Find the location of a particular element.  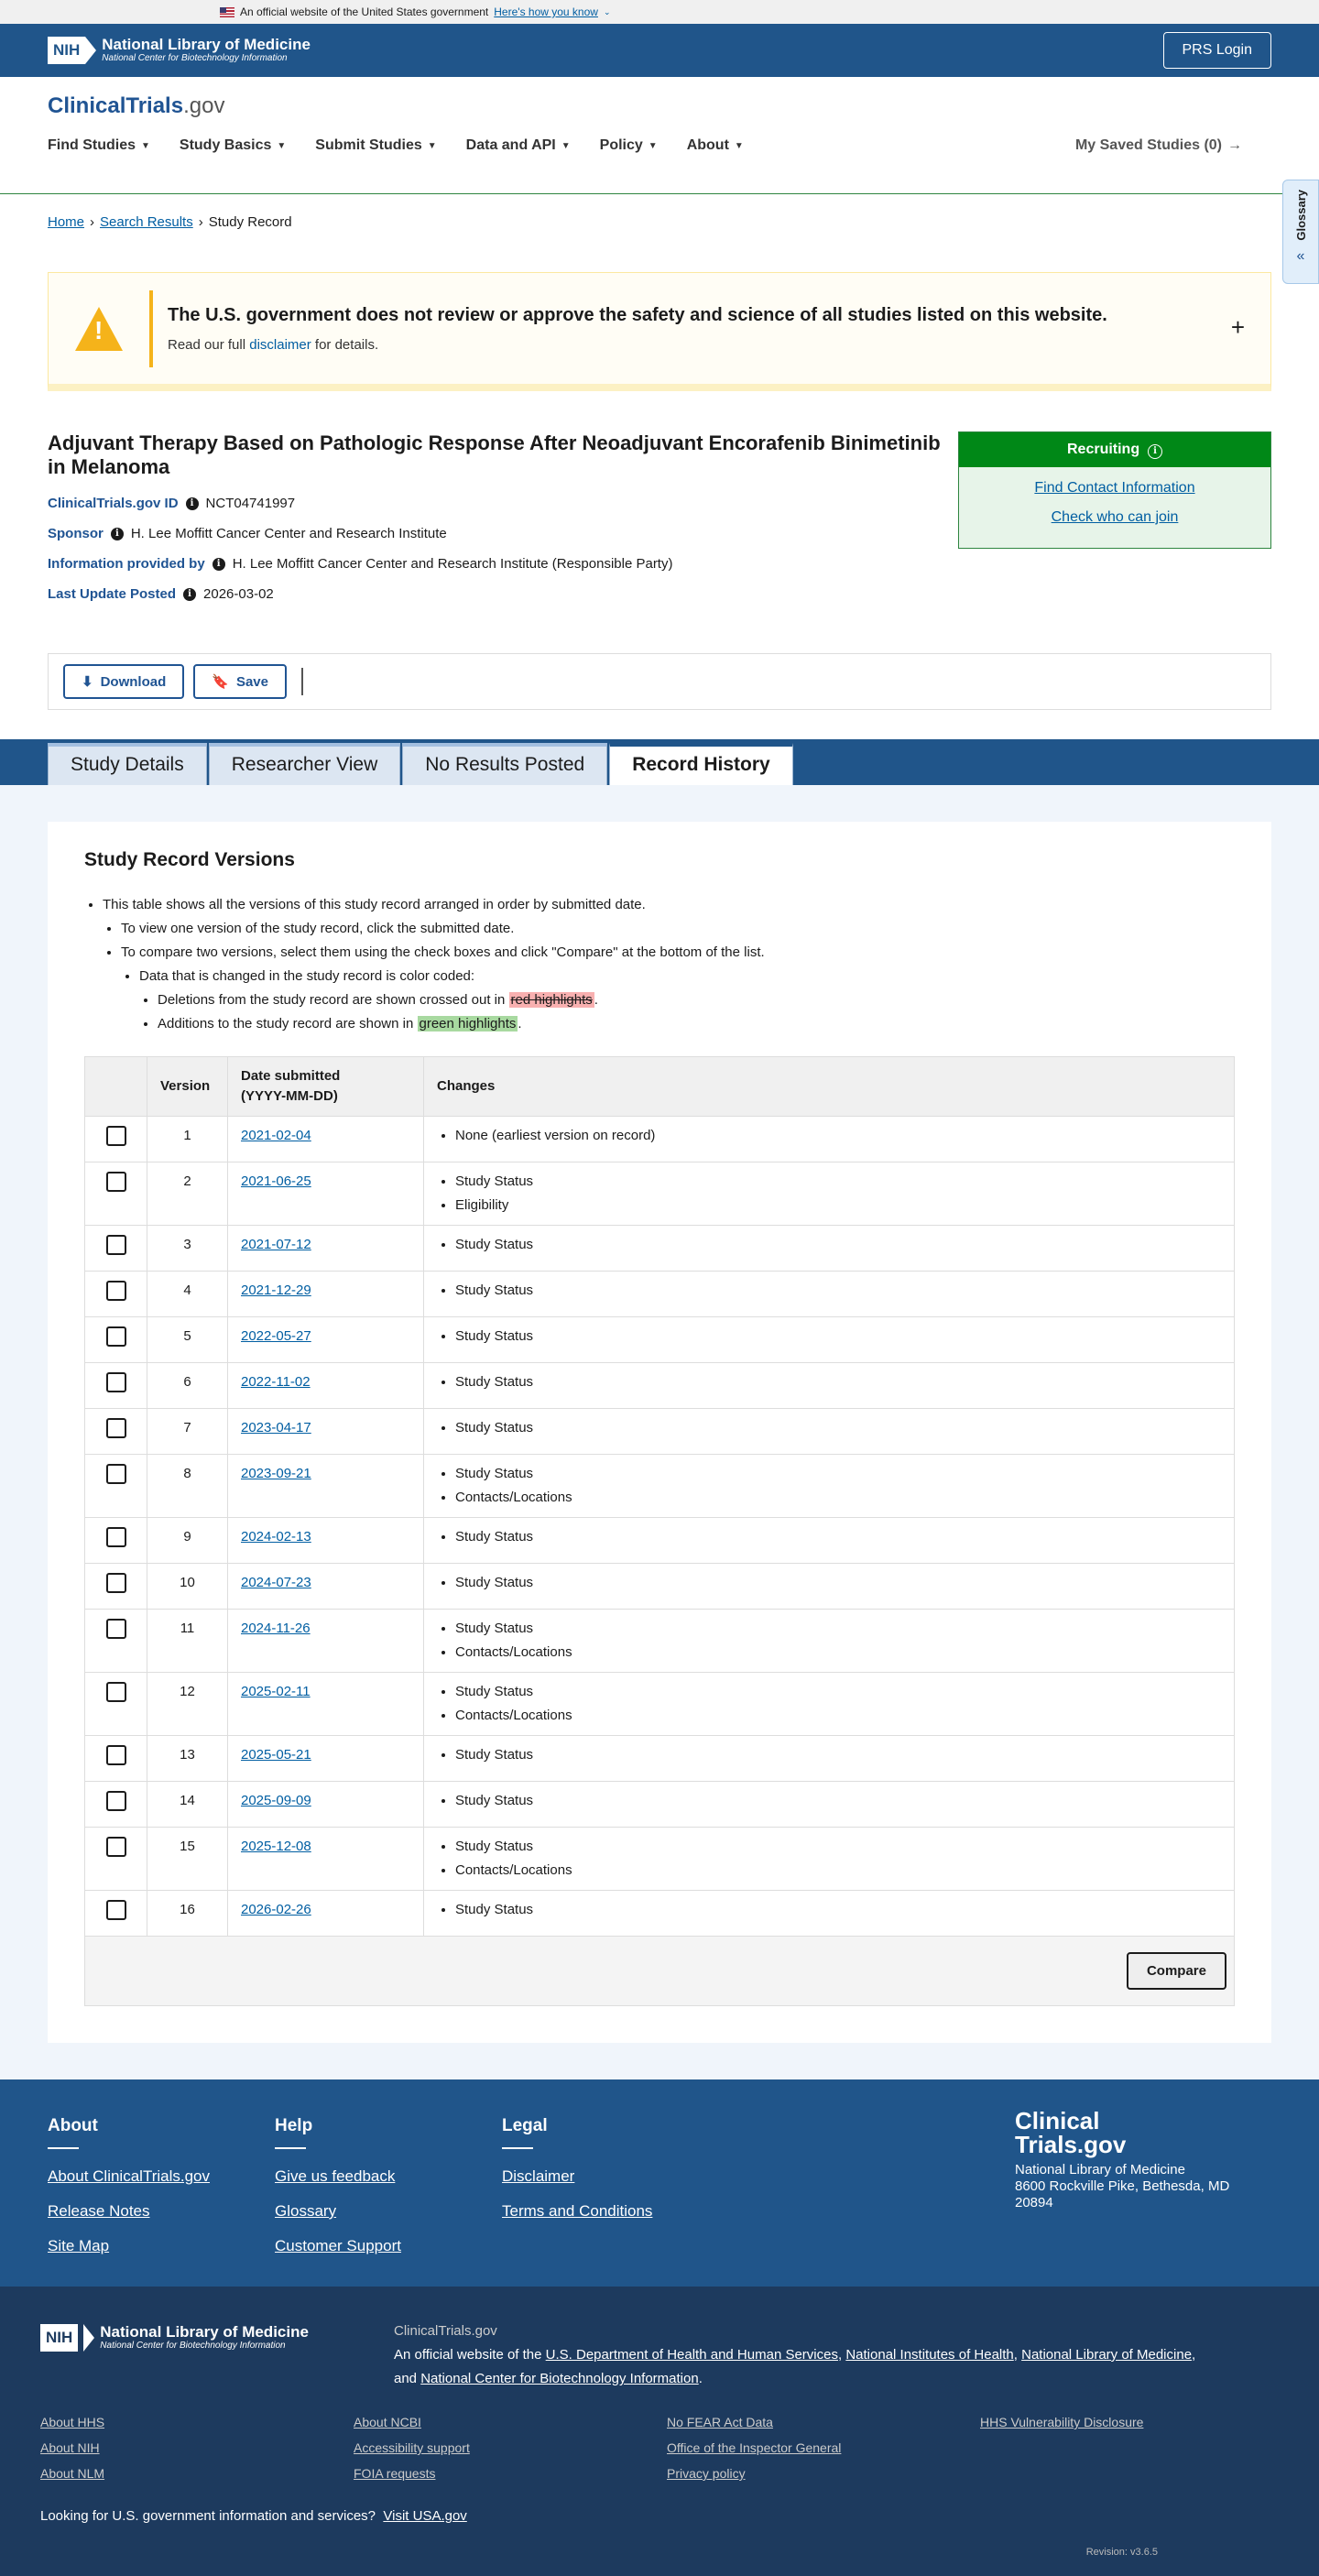

chevron-down-icon: ⌄ is located at coordinates (607, 11).